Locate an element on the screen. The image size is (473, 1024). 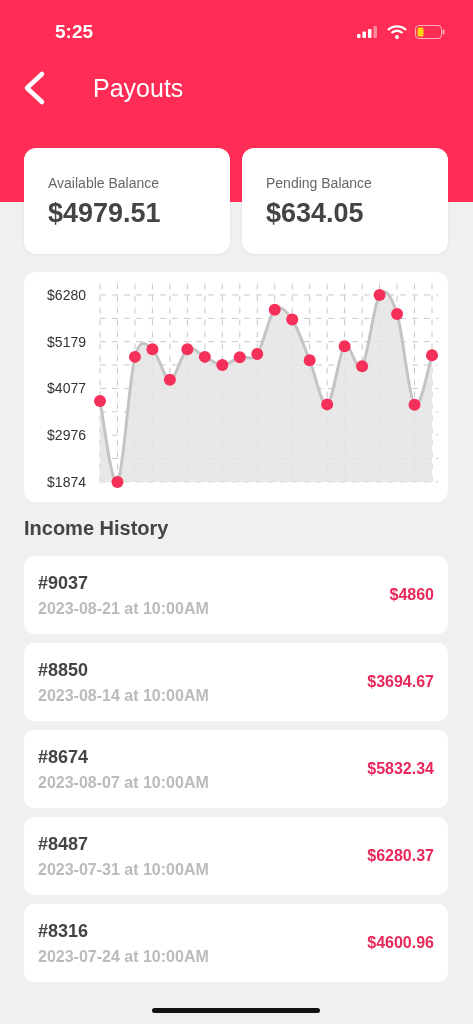
payout-date: 2023-08-14 at 10:00AM is located at coordinates (123, 695).